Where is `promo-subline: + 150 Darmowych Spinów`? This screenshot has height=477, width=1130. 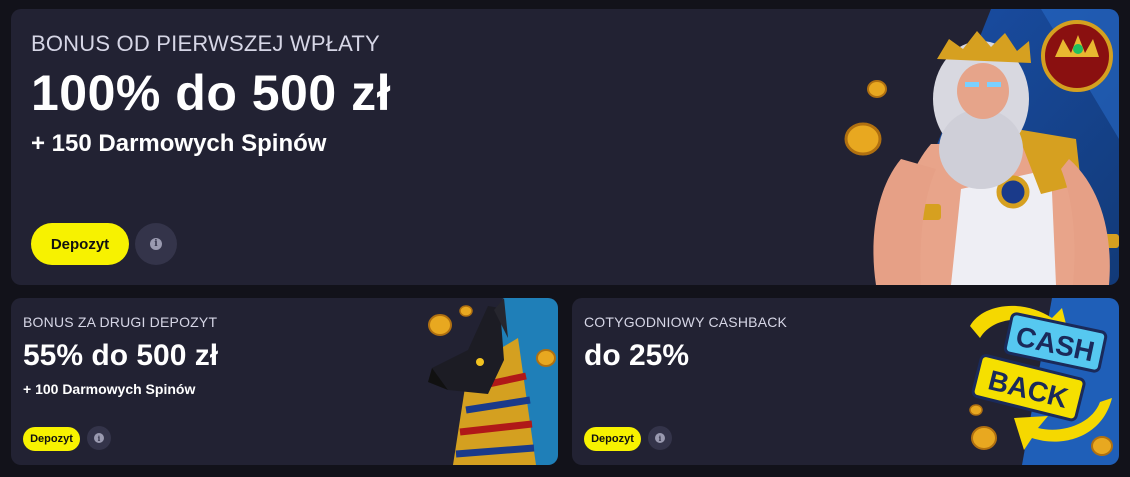
promo-subline: + 150 Darmowych Spinów is located at coordinates (179, 143).